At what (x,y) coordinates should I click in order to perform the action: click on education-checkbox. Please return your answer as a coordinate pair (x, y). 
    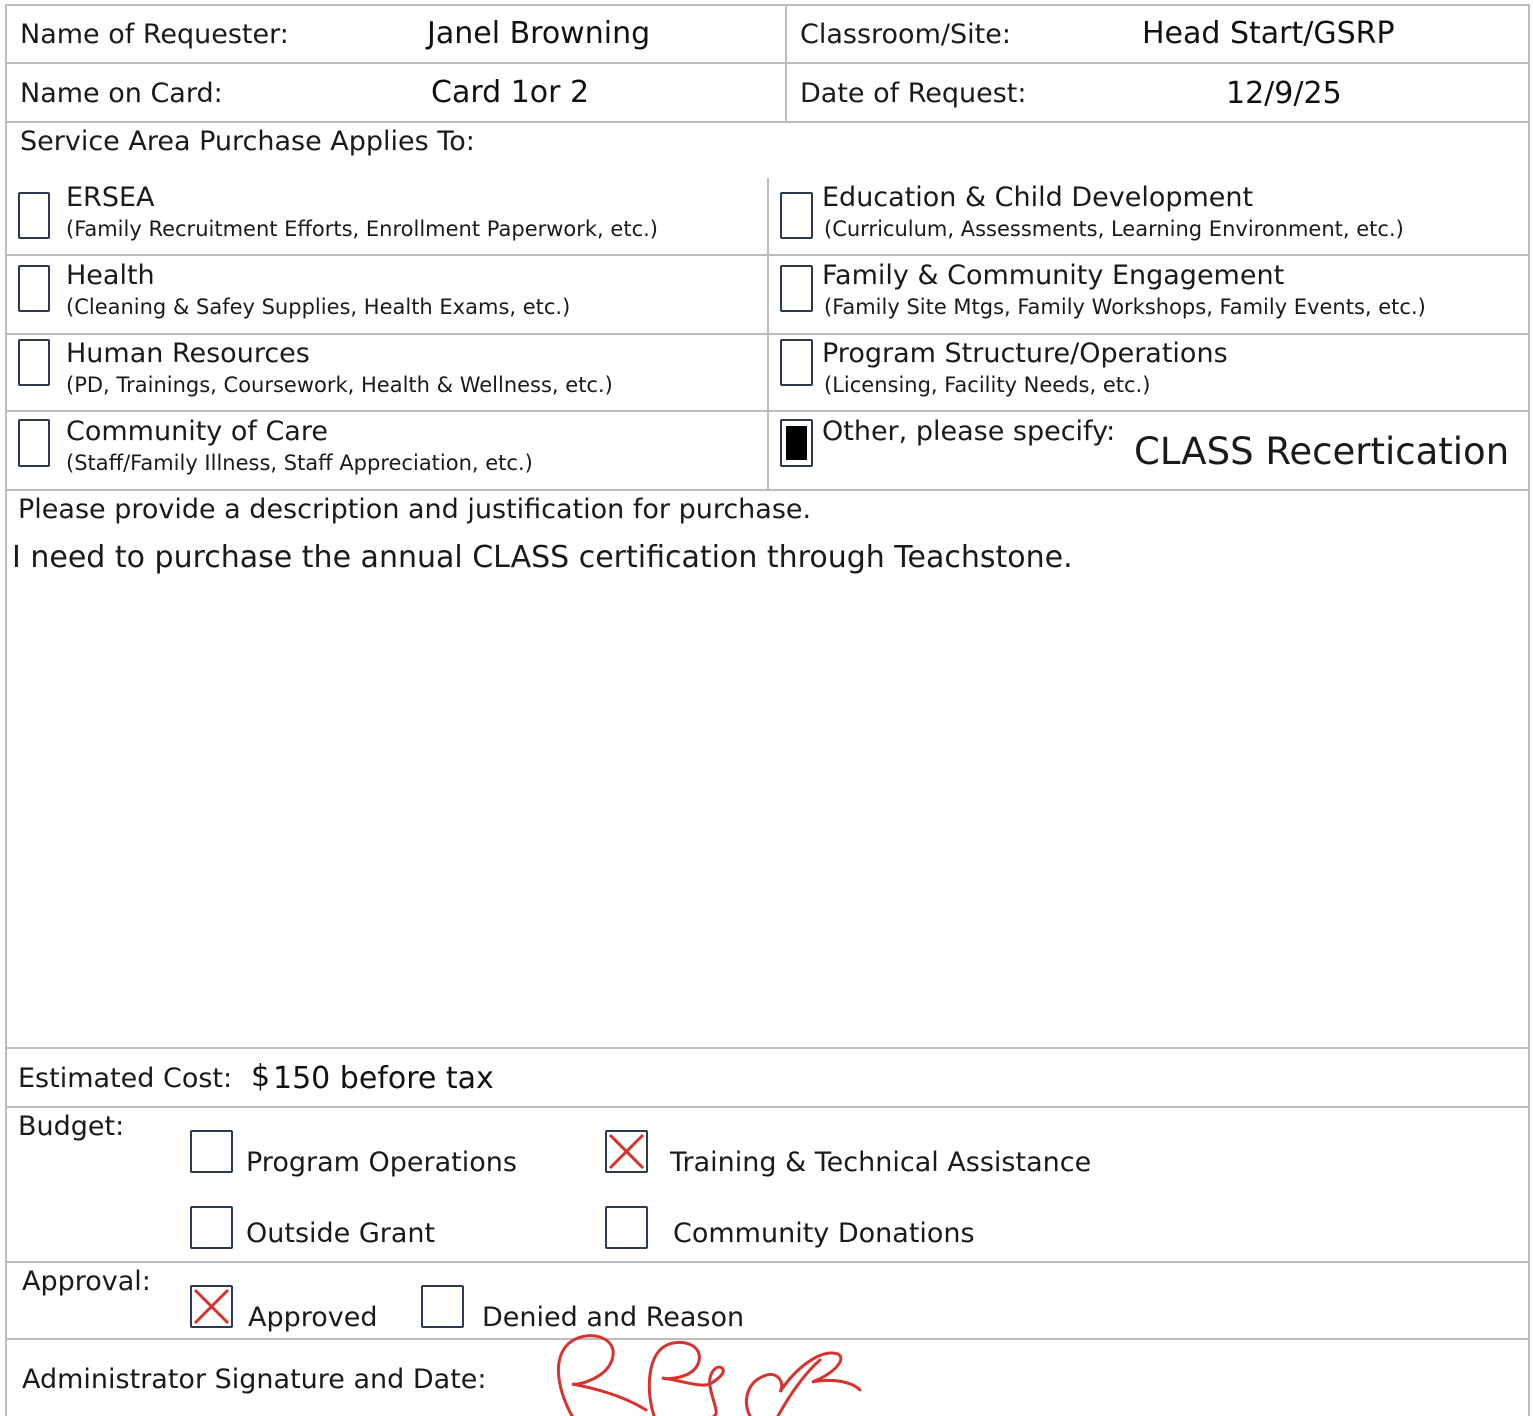
    Looking at the image, I should click on (796, 215).